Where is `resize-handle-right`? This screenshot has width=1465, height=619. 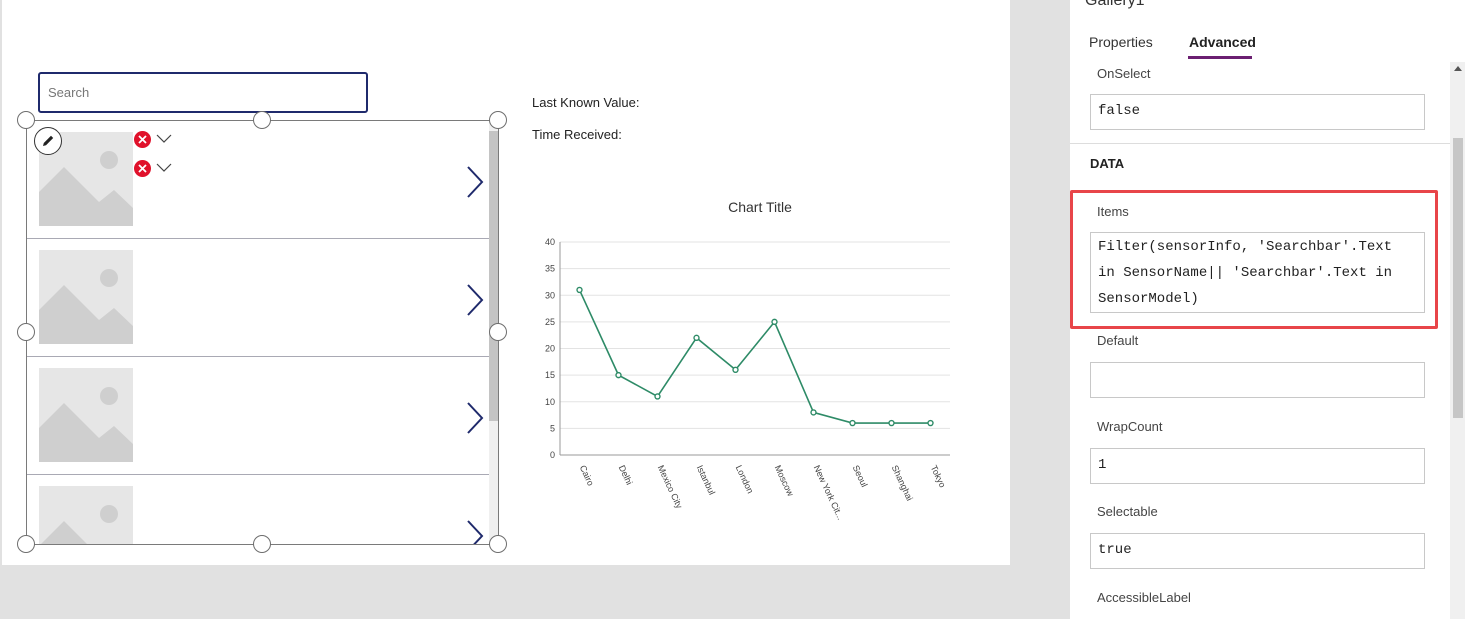
resize-handle-right is located at coordinates (498, 332).